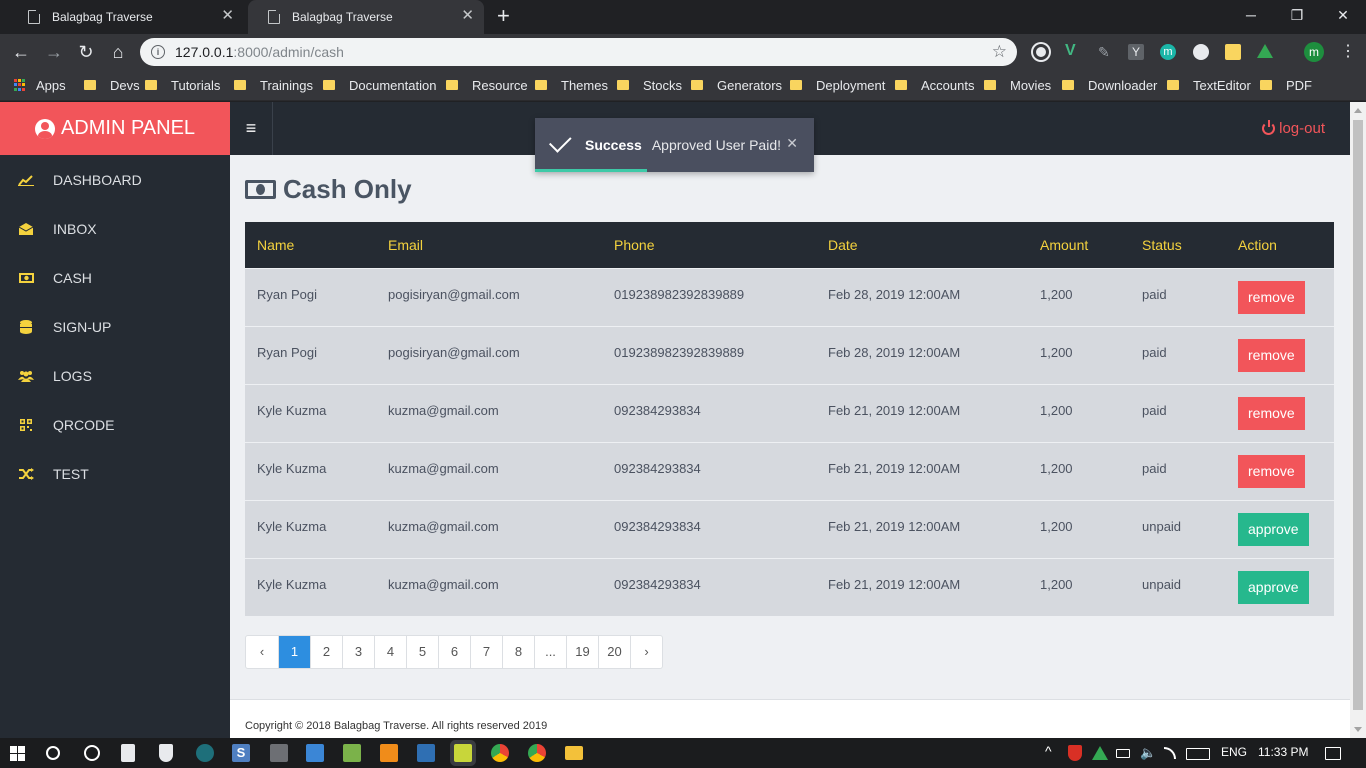 This screenshot has height=768, width=1366. I want to click on bookmark-folder: Accounts, so click(934, 85).